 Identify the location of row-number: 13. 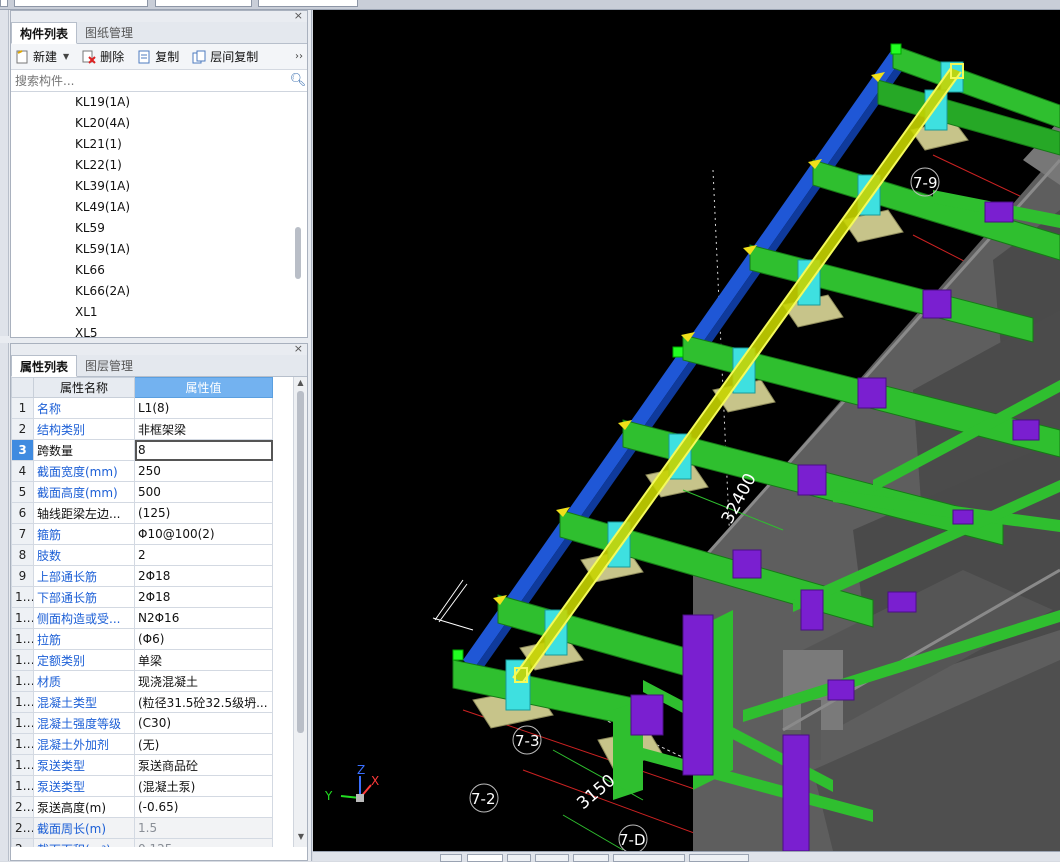
(22, 660).